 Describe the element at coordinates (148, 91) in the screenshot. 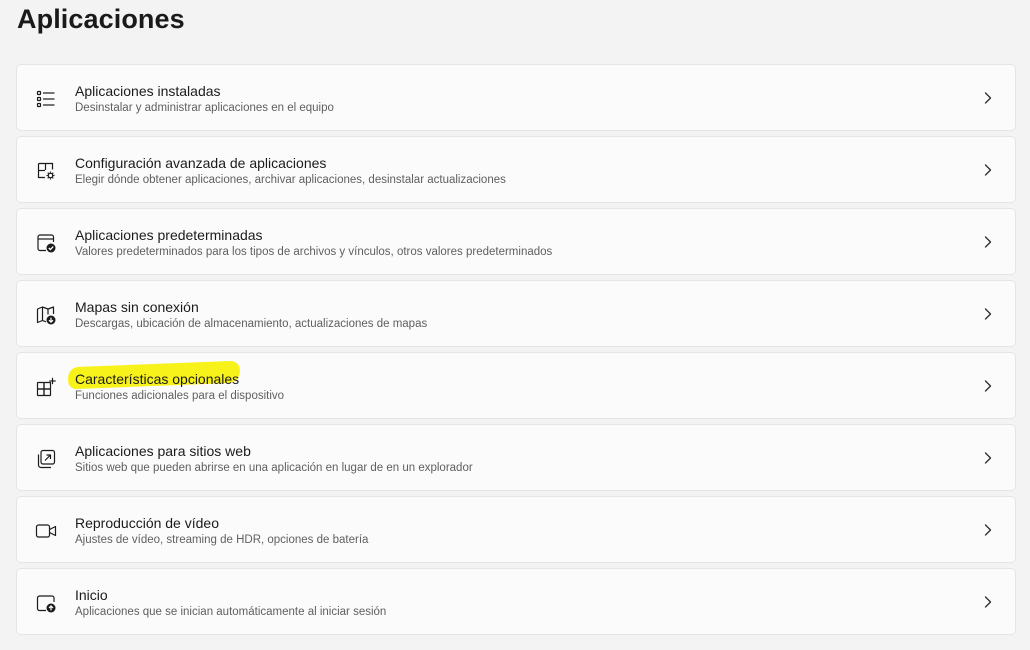

I see `settings-item-title: Aplicaciones instaladas` at that location.